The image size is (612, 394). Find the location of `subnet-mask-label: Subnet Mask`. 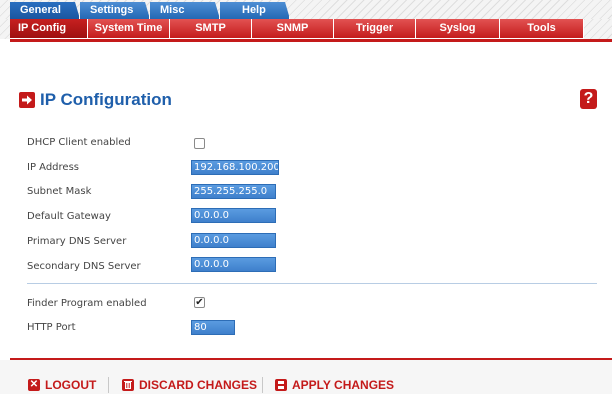

subnet-mask-label: Subnet Mask is located at coordinates (59, 191).